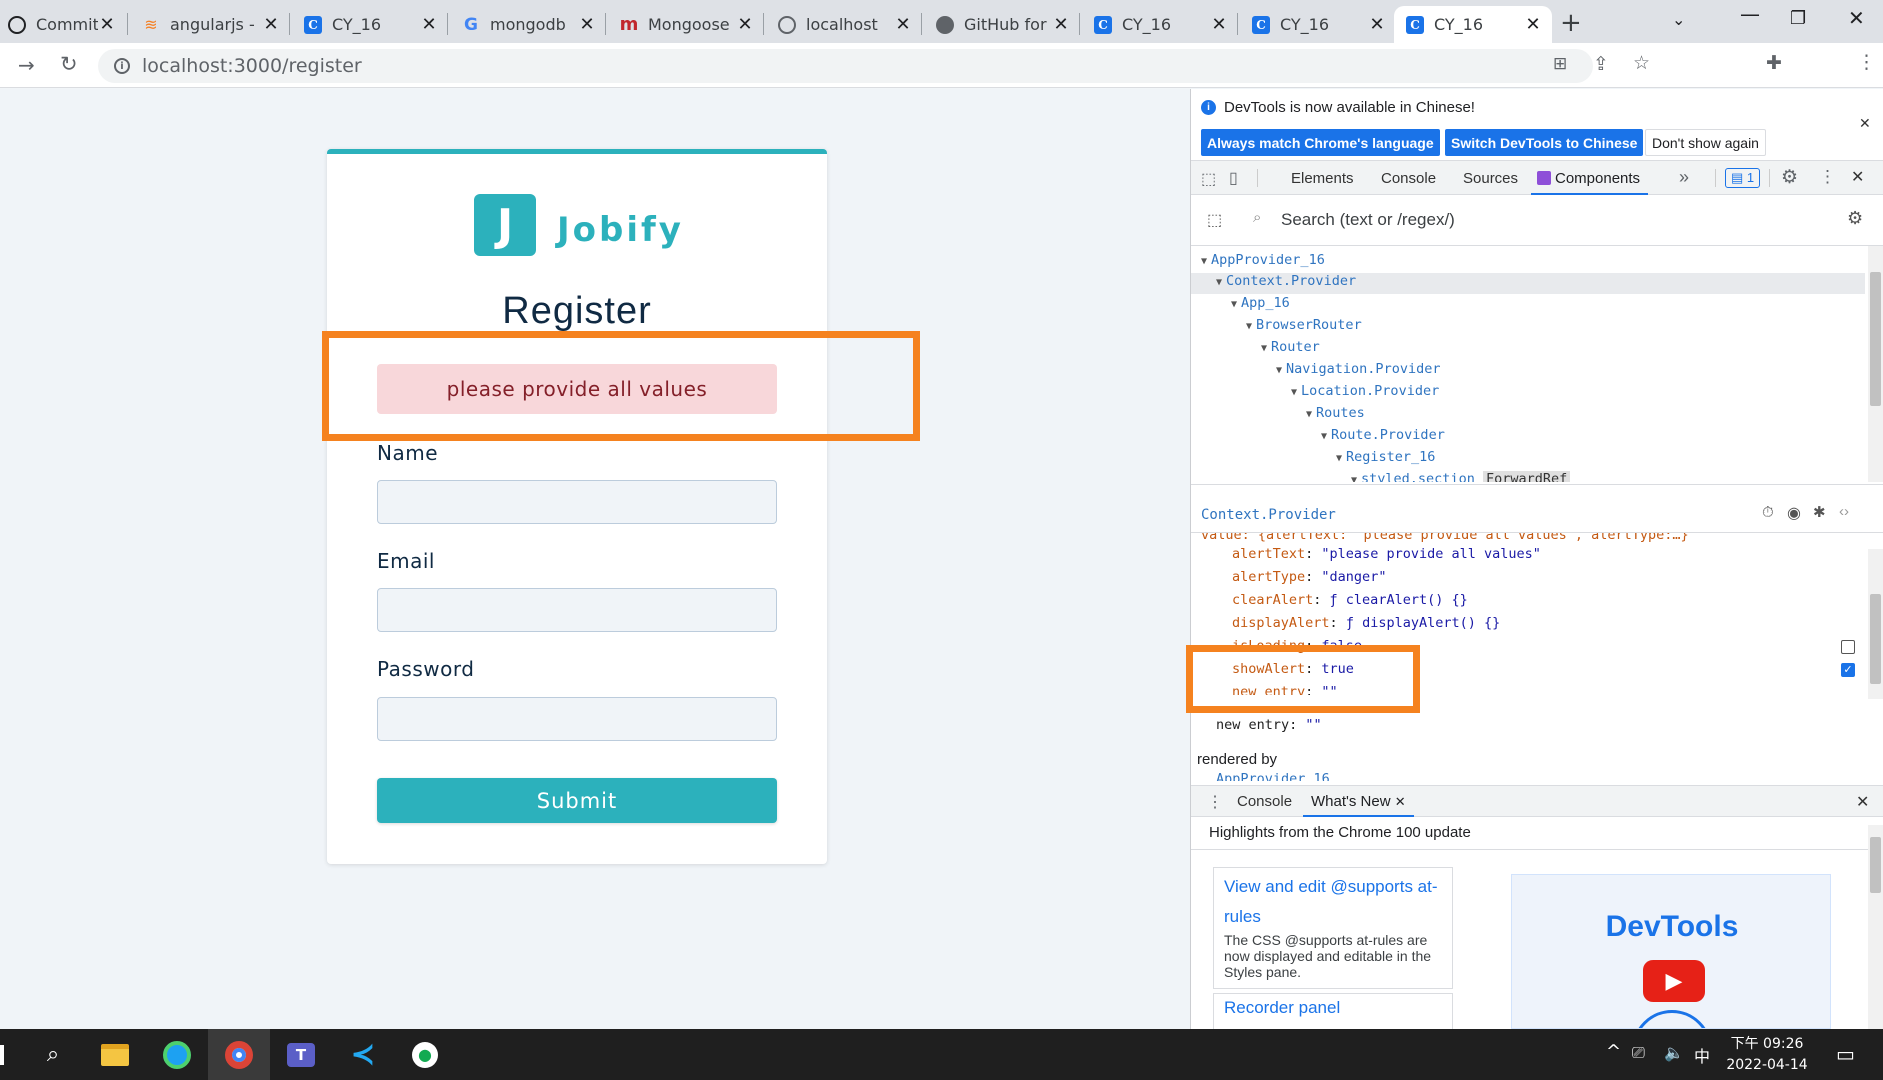  Describe the element at coordinates (1743, 178) in the screenshot. I see `issues-badge: ▤ 1` at that location.